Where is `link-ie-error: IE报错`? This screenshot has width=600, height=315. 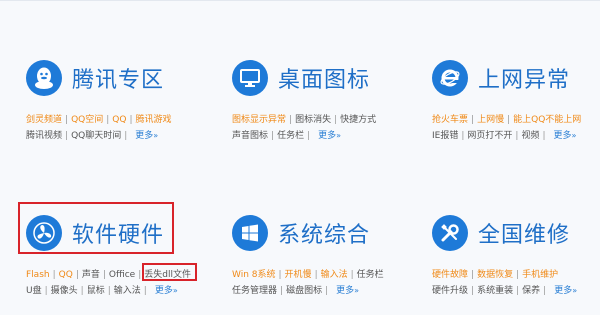 link-ie-error: IE报错 is located at coordinates (445, 136).